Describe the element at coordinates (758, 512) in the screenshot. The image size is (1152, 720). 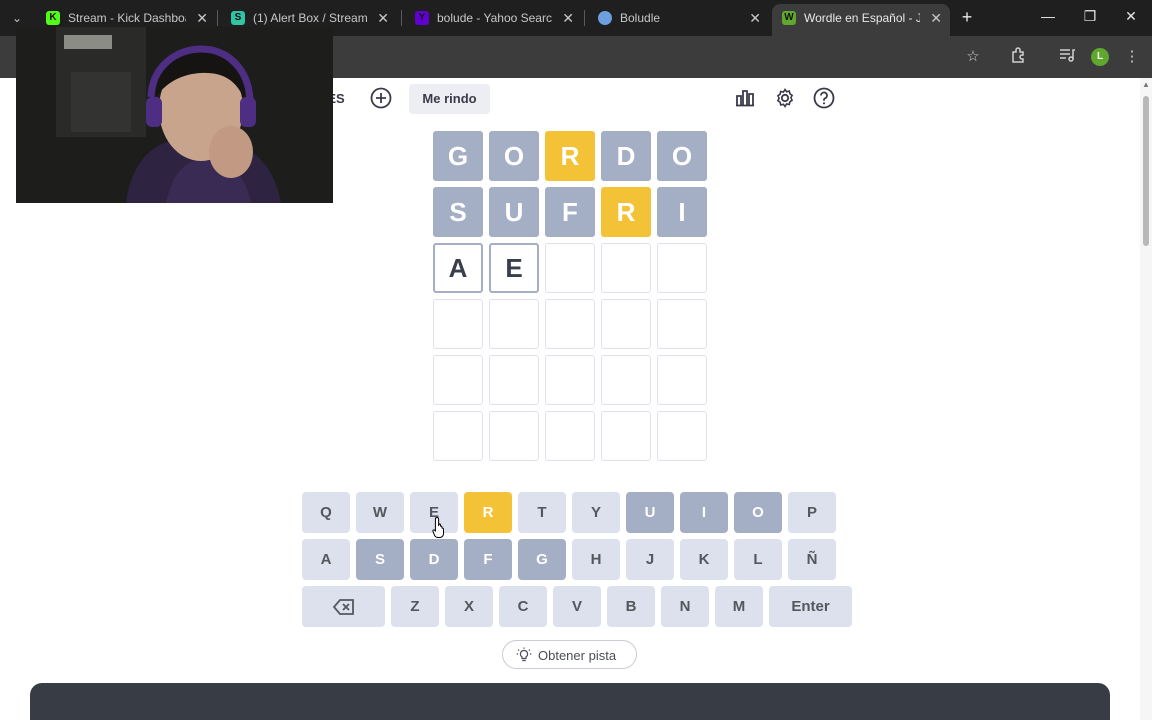
I see `keyboard-key: O` at that location.